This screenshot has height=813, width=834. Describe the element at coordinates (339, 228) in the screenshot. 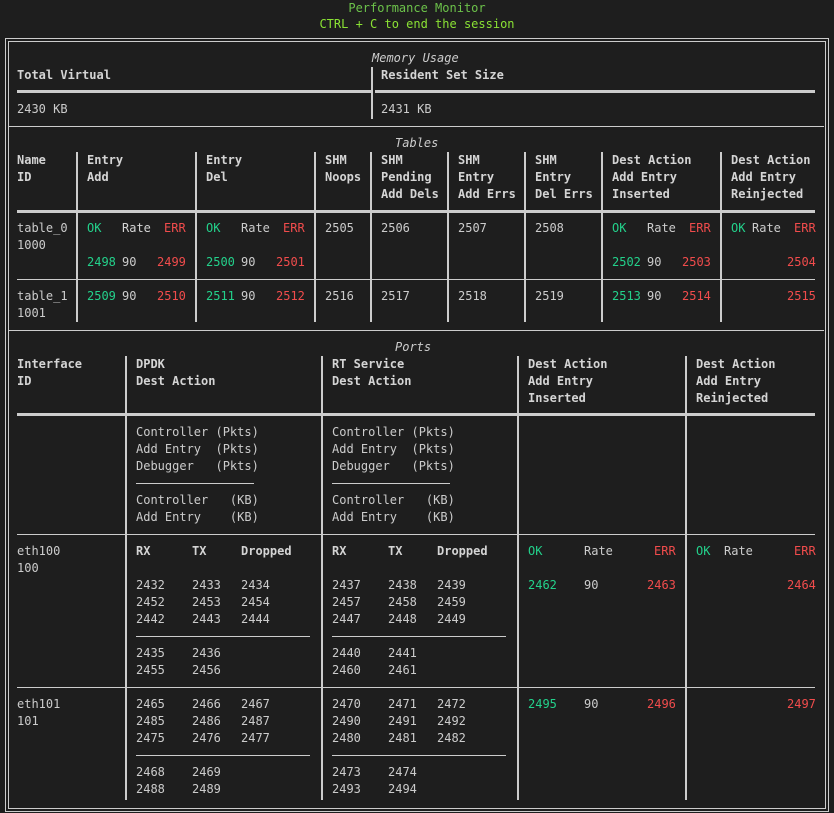

I see `table-row-noops: 2505` at that location.